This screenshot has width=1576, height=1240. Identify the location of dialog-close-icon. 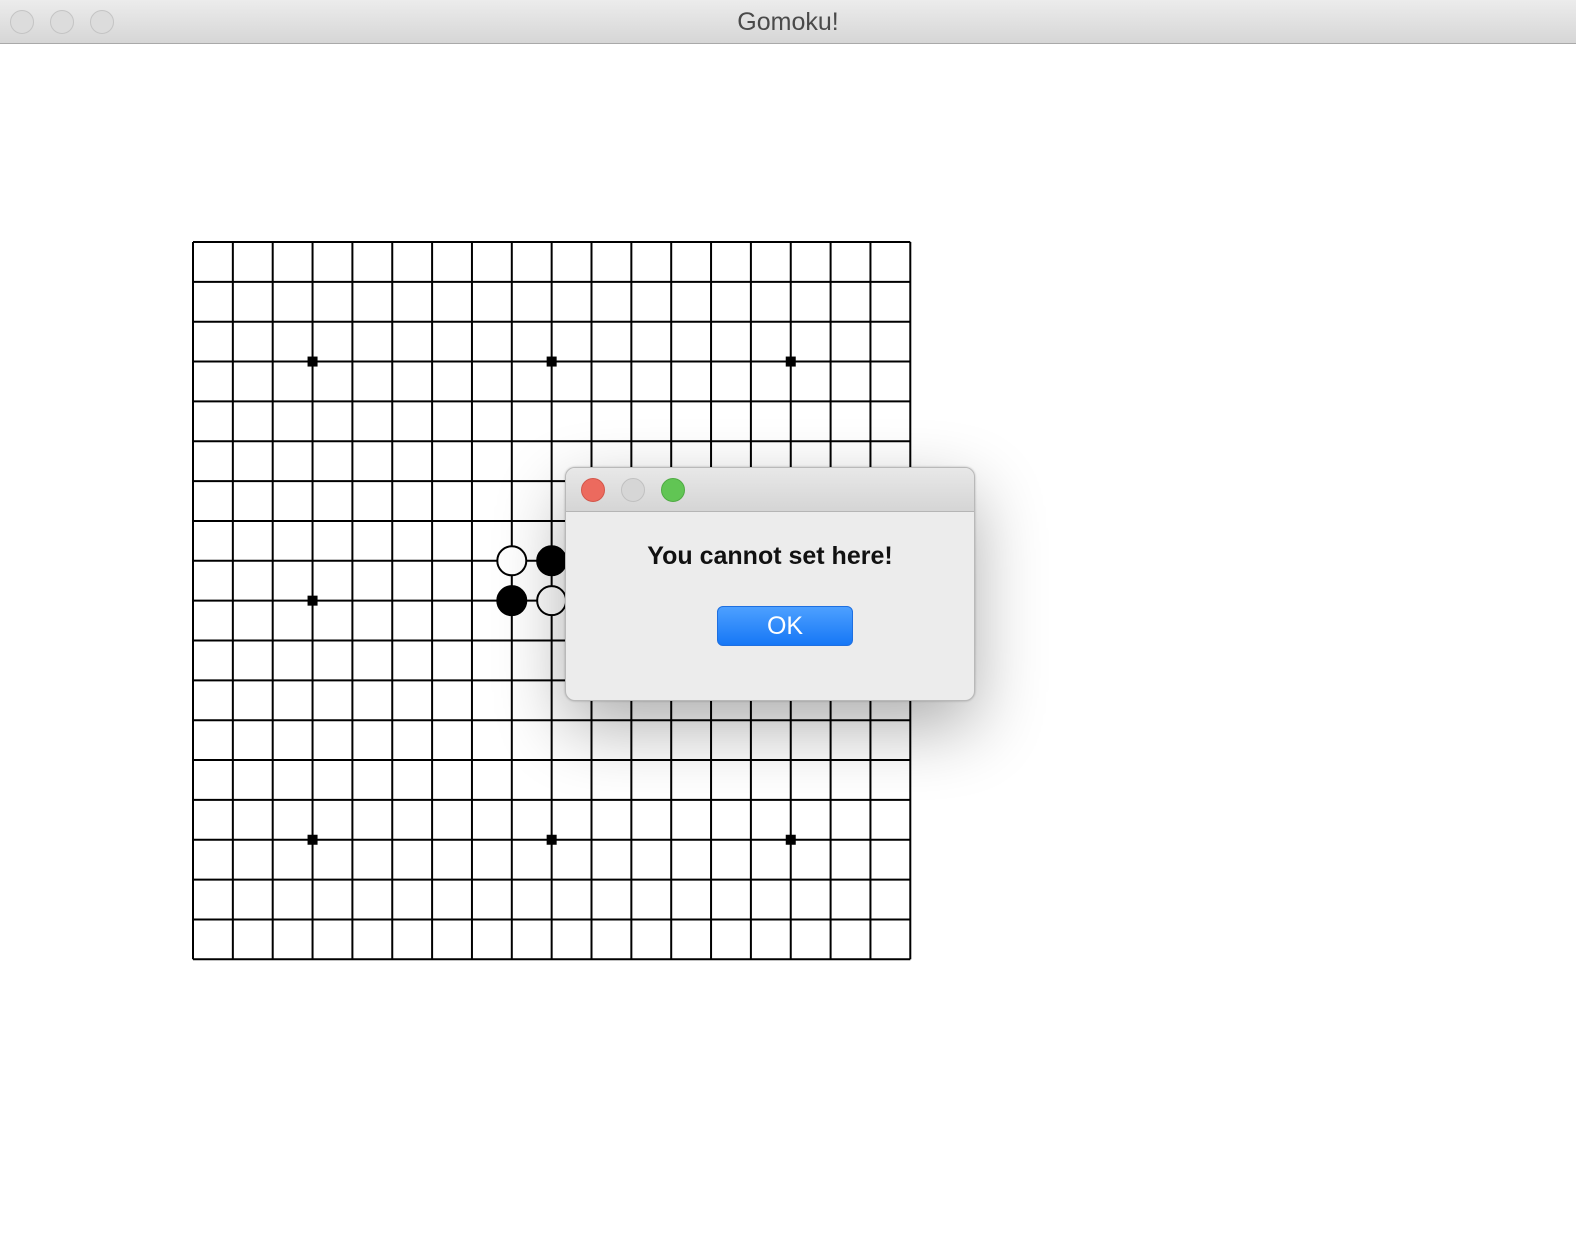
(593, 490).